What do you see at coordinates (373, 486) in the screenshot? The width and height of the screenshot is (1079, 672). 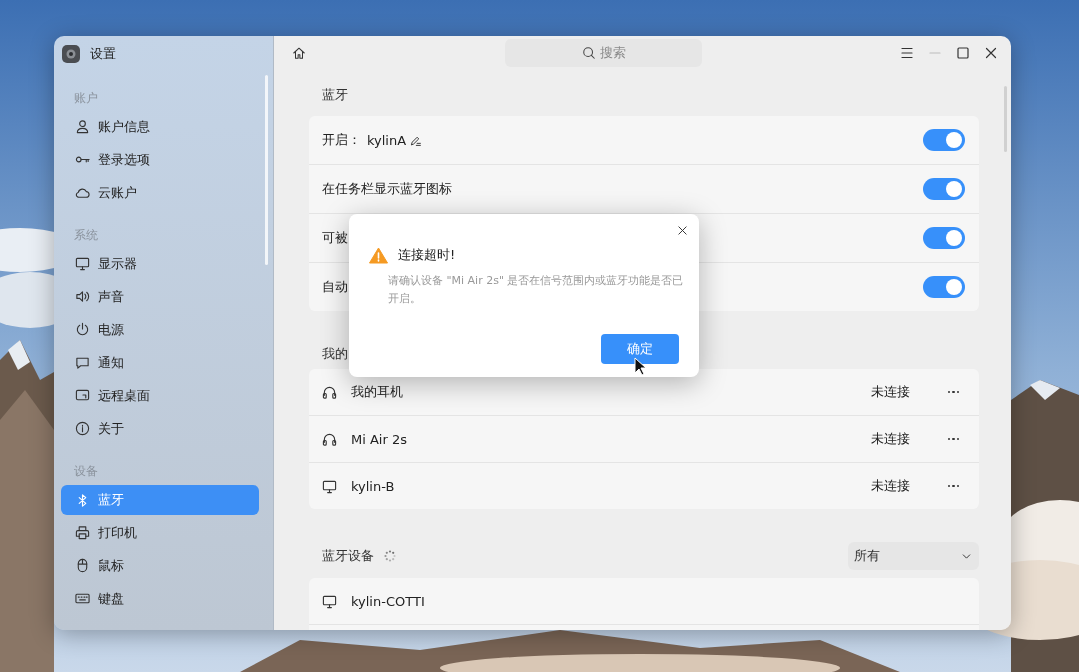 I see `device-name: kylin-B` at bounding box center [373, 486].